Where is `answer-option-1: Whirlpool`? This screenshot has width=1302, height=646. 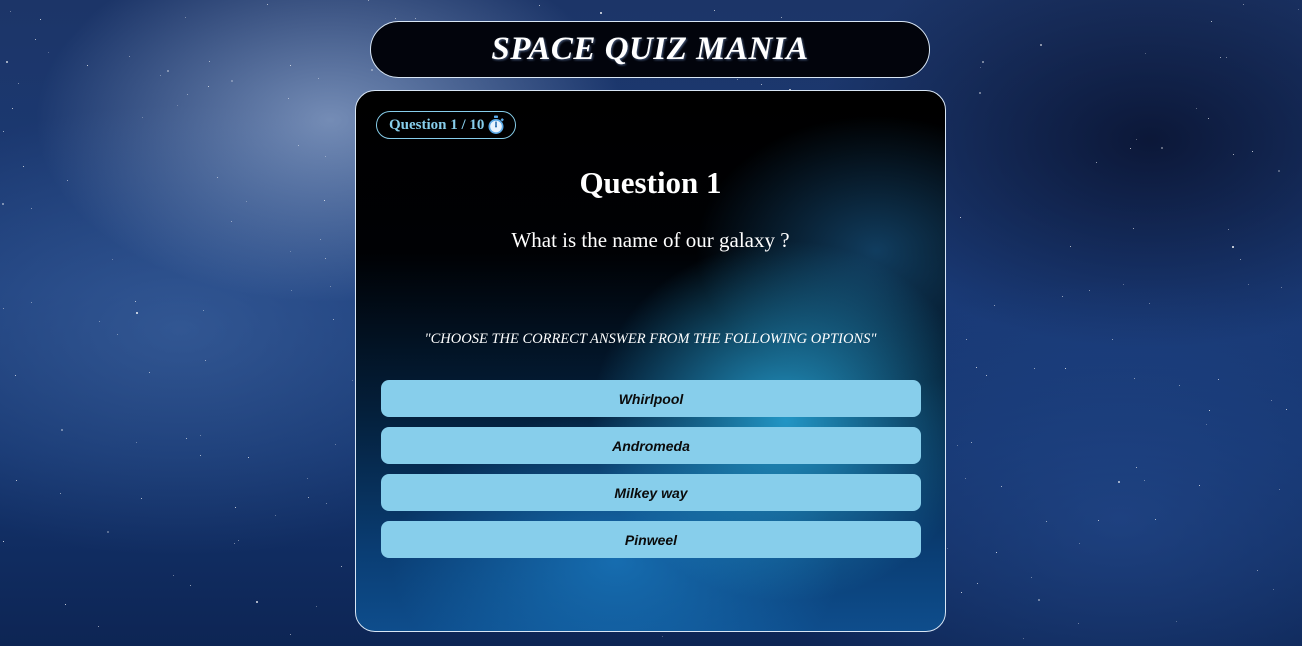
answer-option-1: Whirlpool is located at coordinates (651, 398).